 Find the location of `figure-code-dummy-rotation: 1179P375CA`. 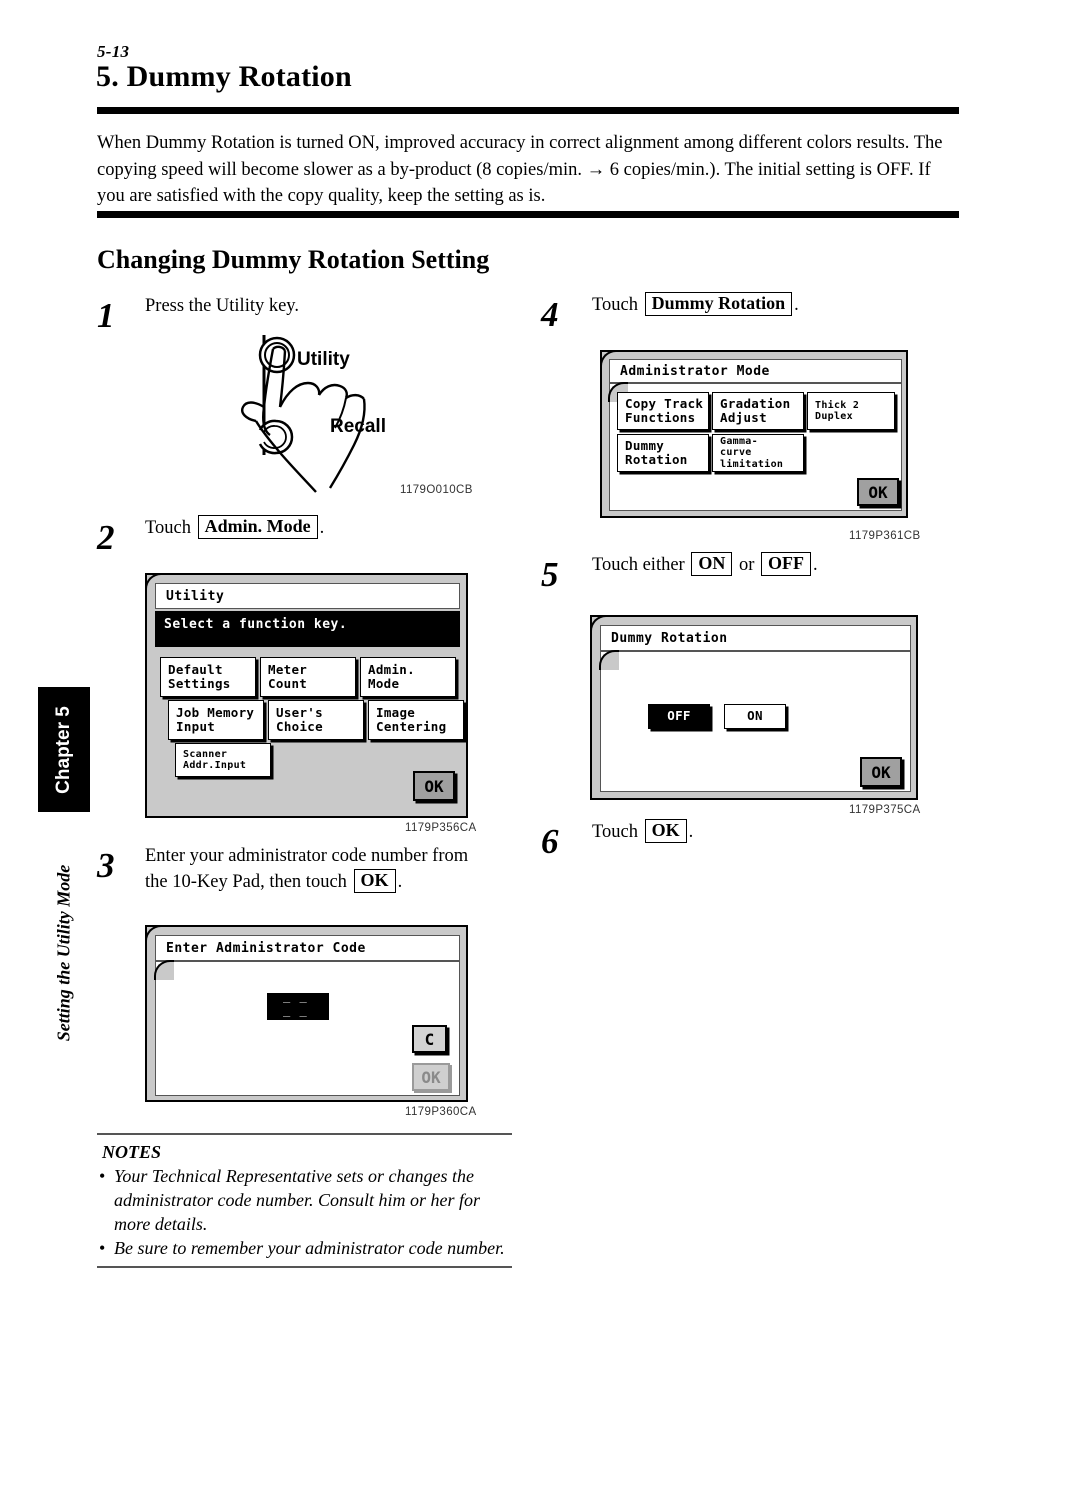

figure-code-dummy-rotation: 1179P375CA is located at coordinates (885, 810).